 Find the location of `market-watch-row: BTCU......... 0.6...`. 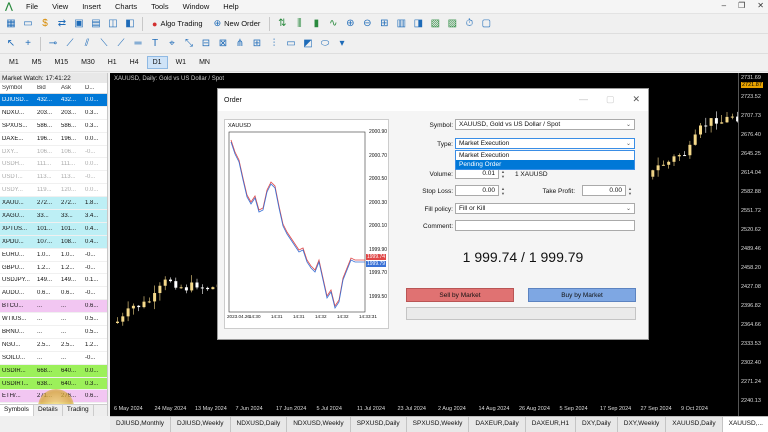

market-watch-row: BTCU......... 0.6... is located at coordinates (53, 307).